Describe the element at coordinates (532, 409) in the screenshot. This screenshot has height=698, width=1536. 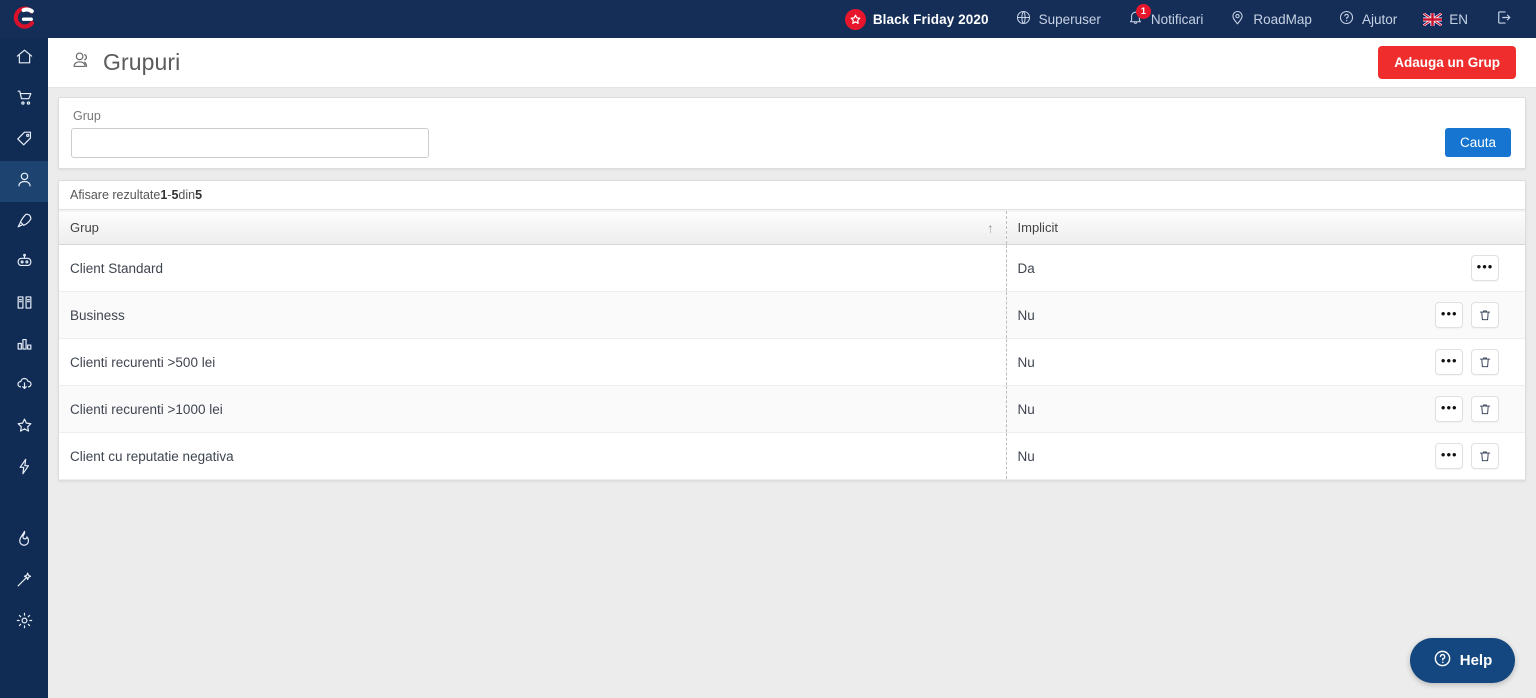
I see `cell-group-name: Clienti recurenti >1000 lei` at that location.